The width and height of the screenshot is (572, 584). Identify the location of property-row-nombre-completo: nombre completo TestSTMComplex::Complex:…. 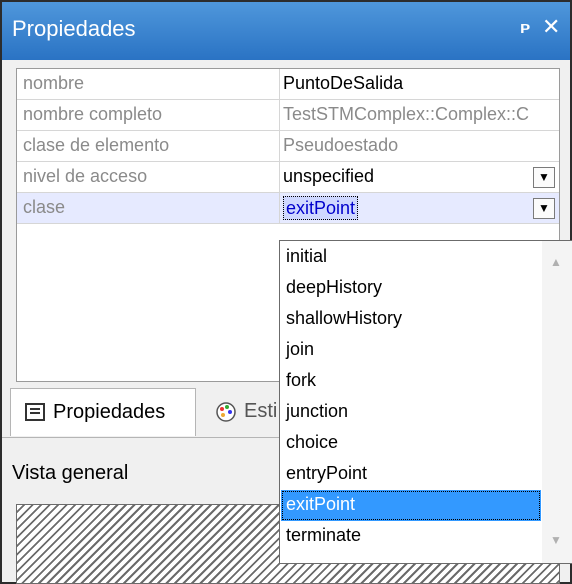
(288, 115).